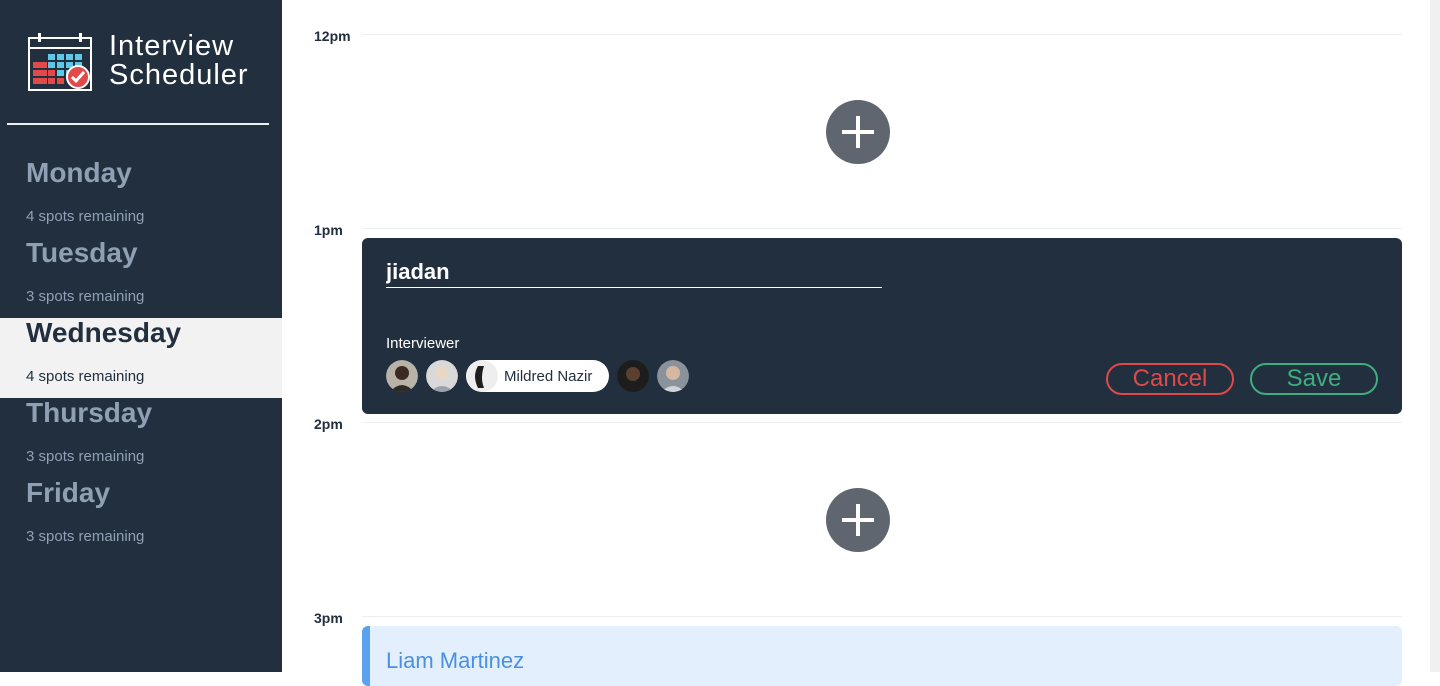  Describe the element at coordinates (548, 376) in the screenshot. I see `selected-interviewer-name: Mildred Nazir` at that location.